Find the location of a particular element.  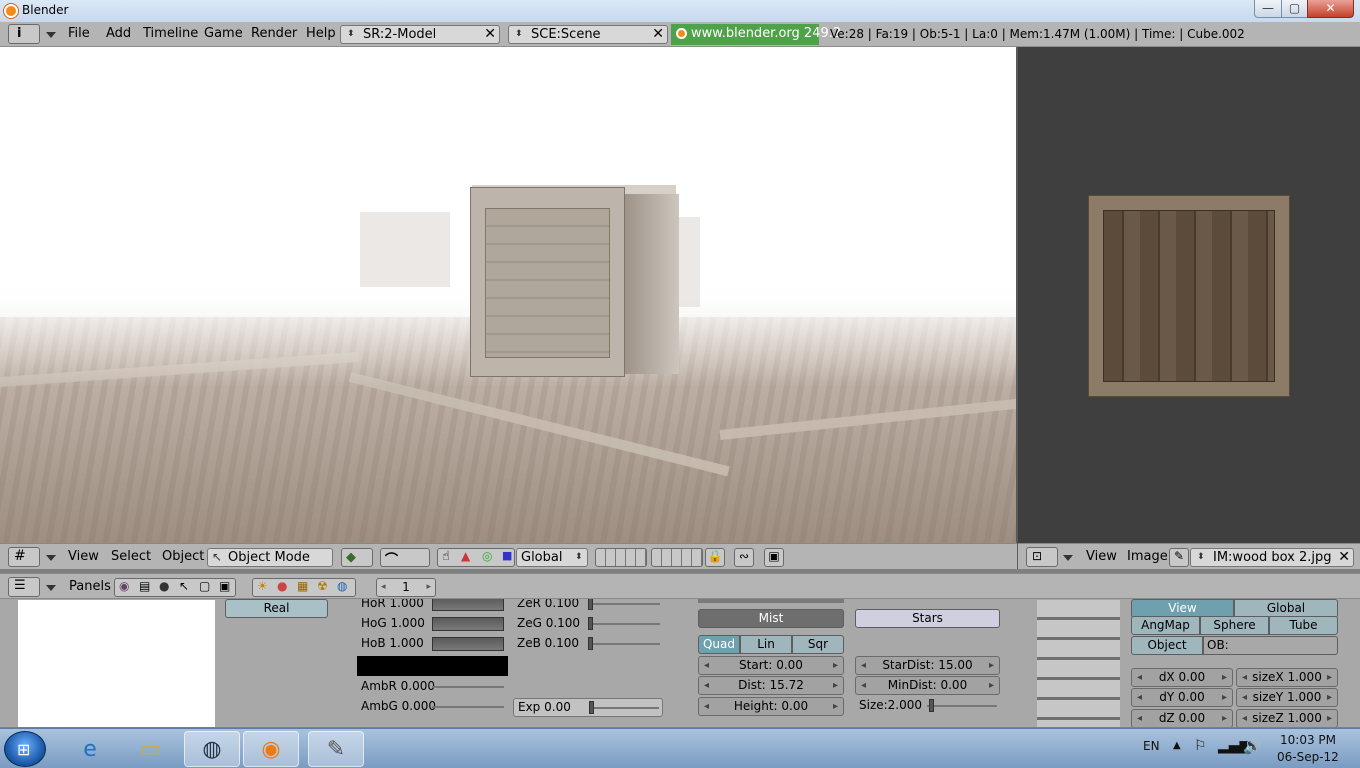

image-selector: ⬍ IM:wood box 2.jpg ✕ is located at coordinates (1272, 557).